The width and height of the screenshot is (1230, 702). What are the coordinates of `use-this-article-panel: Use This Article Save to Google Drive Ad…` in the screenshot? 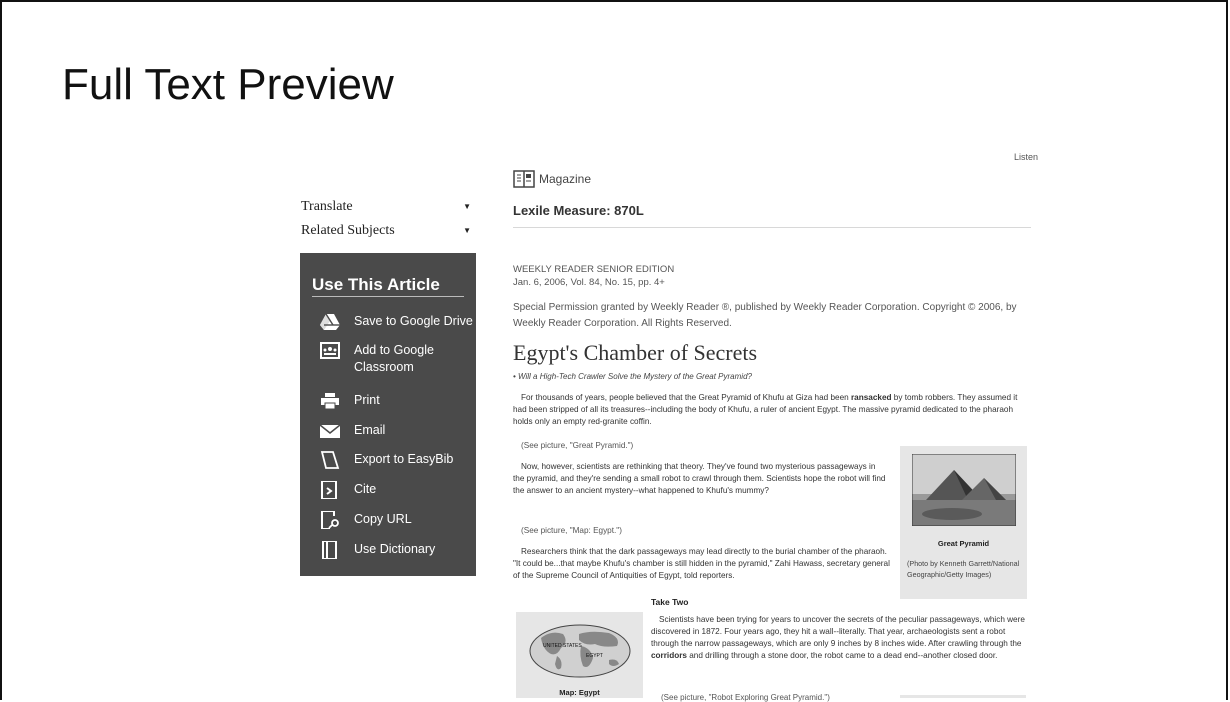 It's located at (388, 414).